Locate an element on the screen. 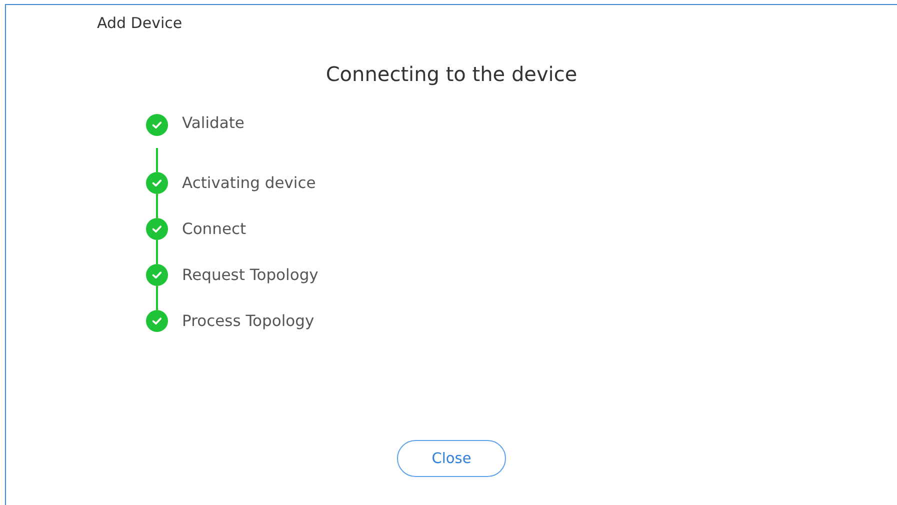 Image resolution: width=897 pixels, height=505 pixels. step-label: Process Topology is located at coordinates (248, 321).